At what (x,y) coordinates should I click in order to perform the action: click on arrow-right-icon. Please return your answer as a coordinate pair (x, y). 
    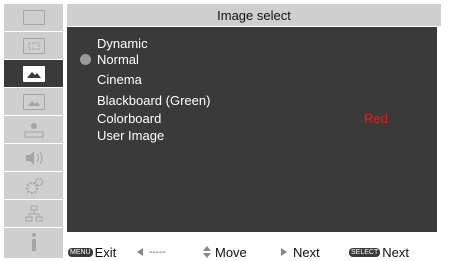
    Looking at the image, I should click on (284, 252).